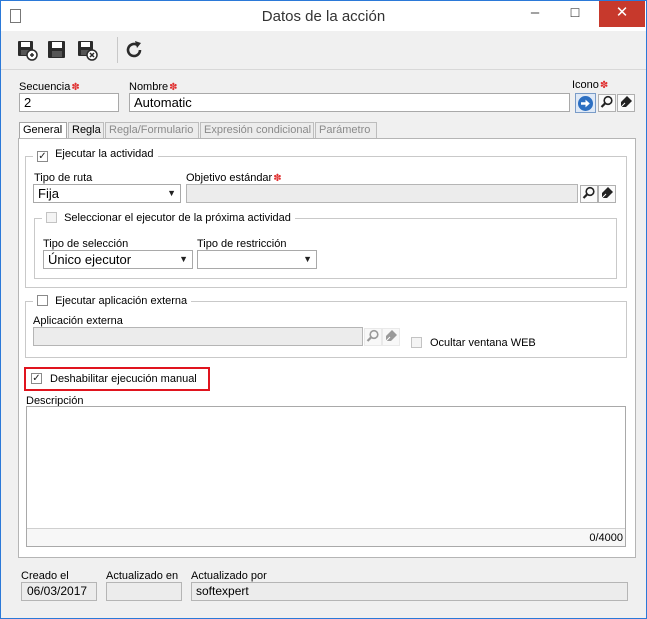  I want to click on save-new-icon, so click(28, 51).